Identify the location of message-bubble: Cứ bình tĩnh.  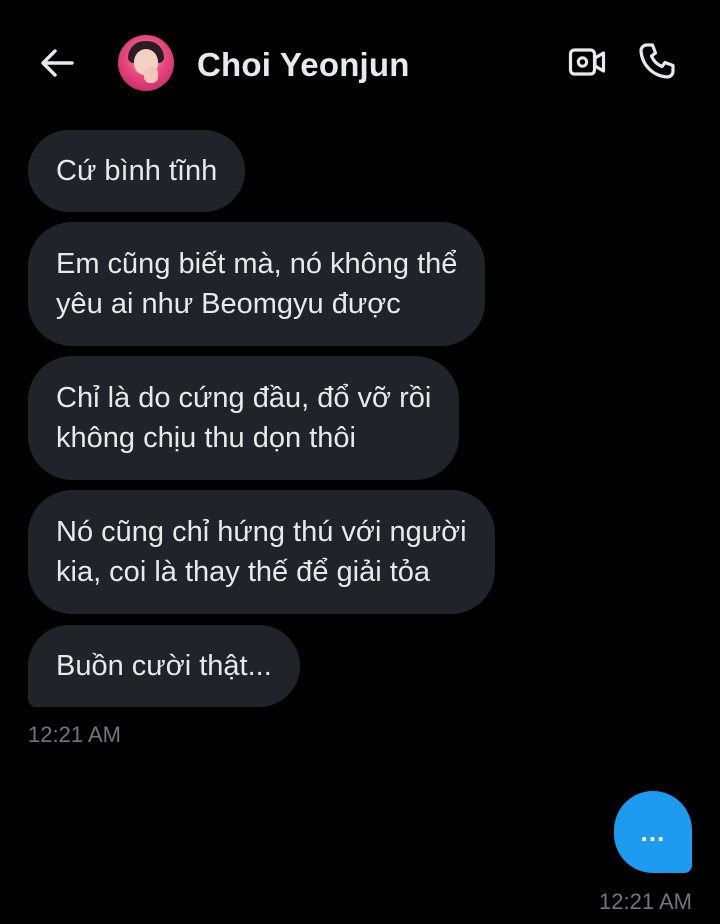
(137, 171).